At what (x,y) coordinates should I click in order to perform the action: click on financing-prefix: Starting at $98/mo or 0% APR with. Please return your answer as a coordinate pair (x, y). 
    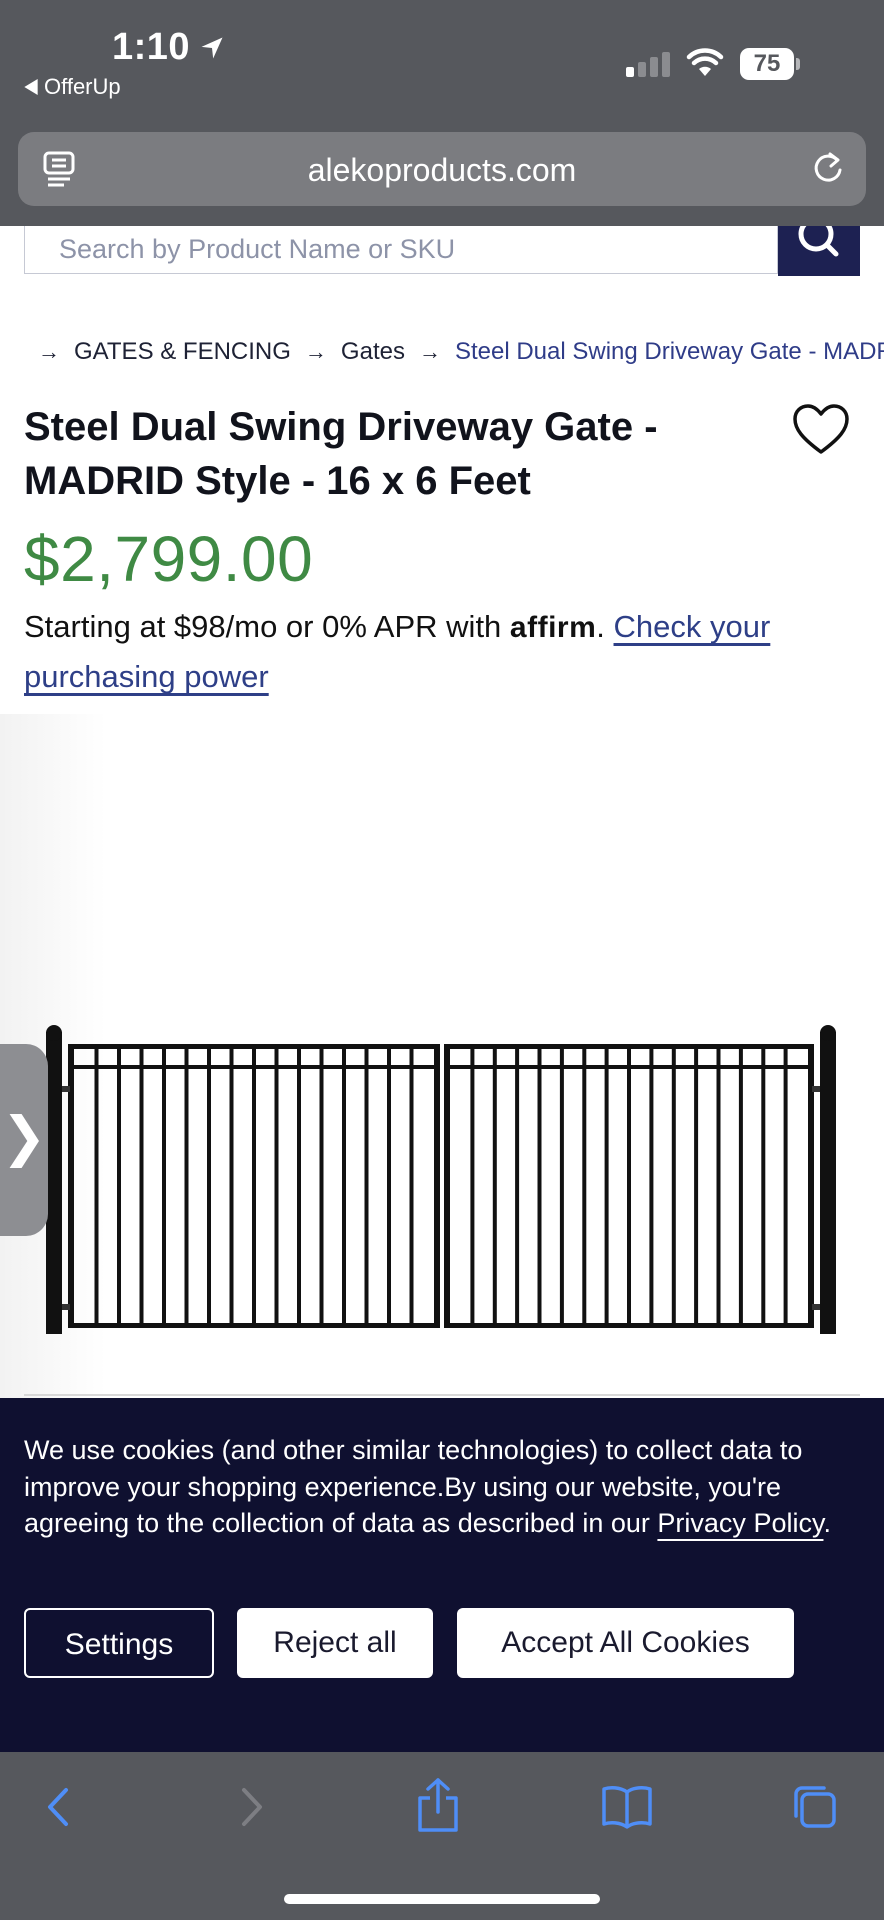
    Looking at the image, I should click on (263, 626).